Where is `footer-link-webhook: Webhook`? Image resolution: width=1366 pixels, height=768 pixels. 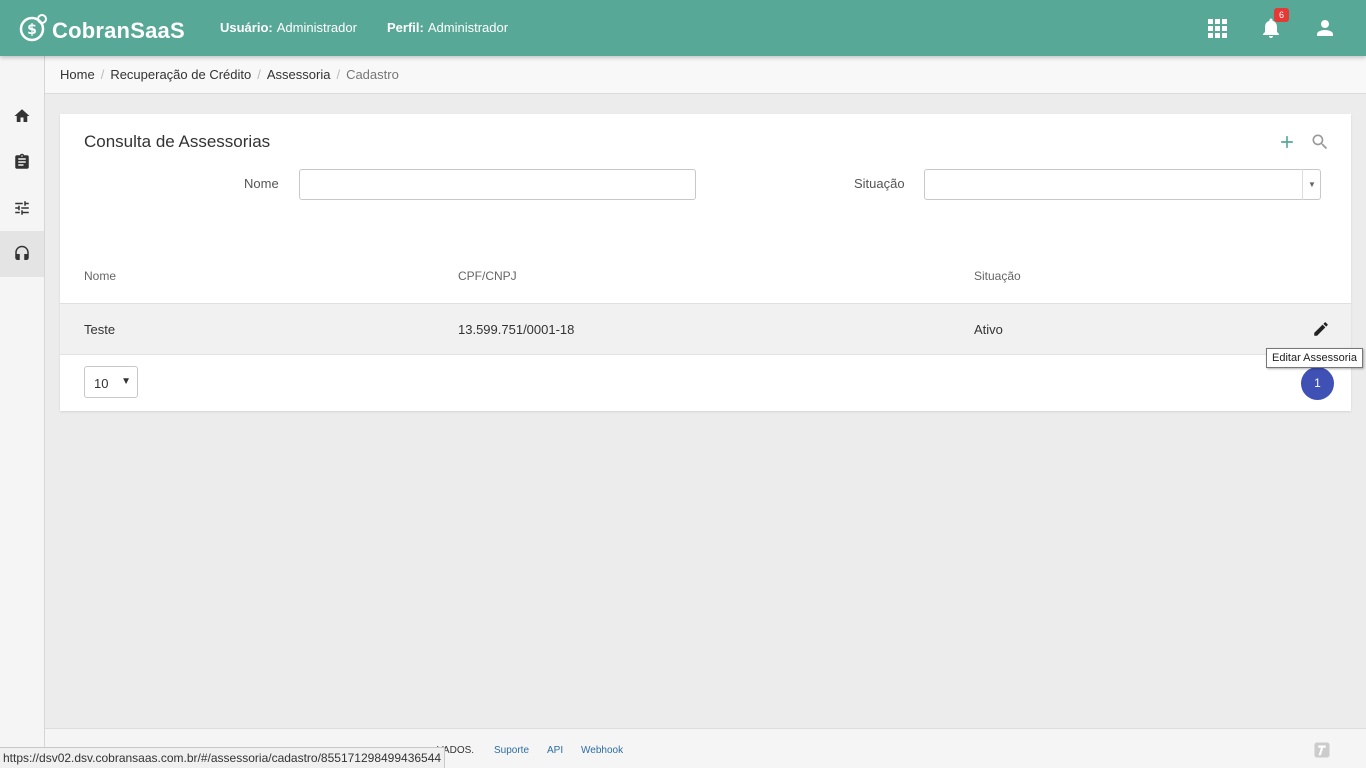
footer-link-webhook: Webhook is located at coordinates (602, 750).